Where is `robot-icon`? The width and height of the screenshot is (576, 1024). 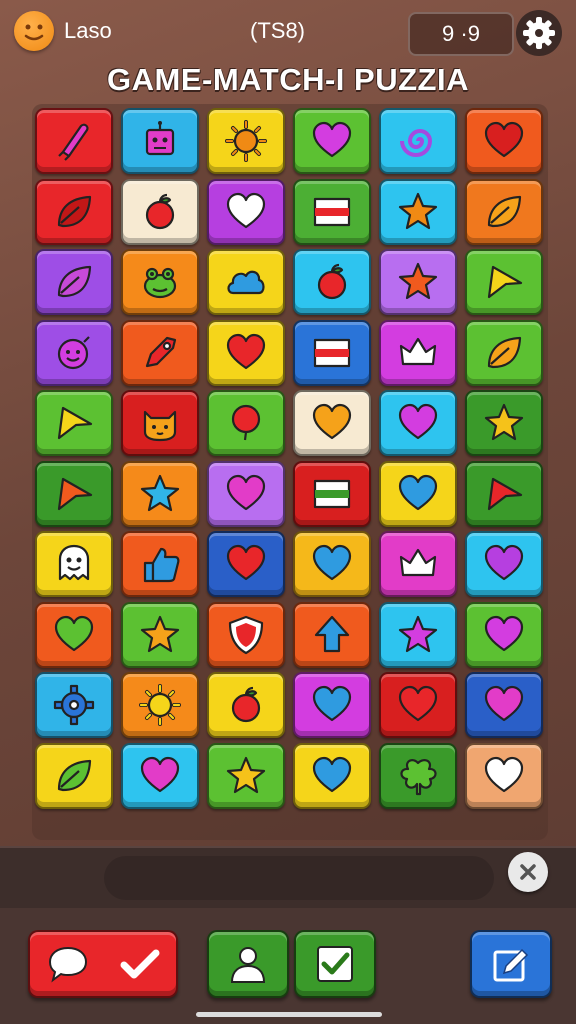
robot-icon is located at coordinates (160, 138).